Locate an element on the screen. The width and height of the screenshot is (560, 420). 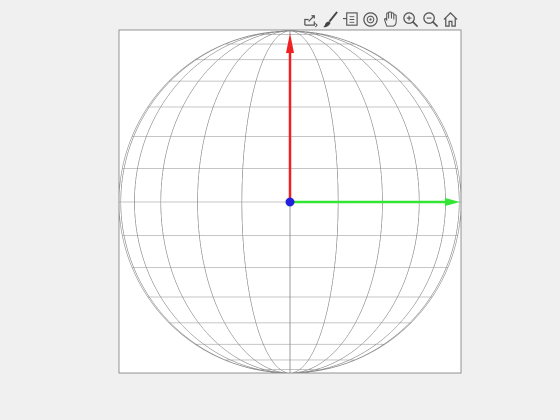
origin-point is located at coordinates (290, 202).